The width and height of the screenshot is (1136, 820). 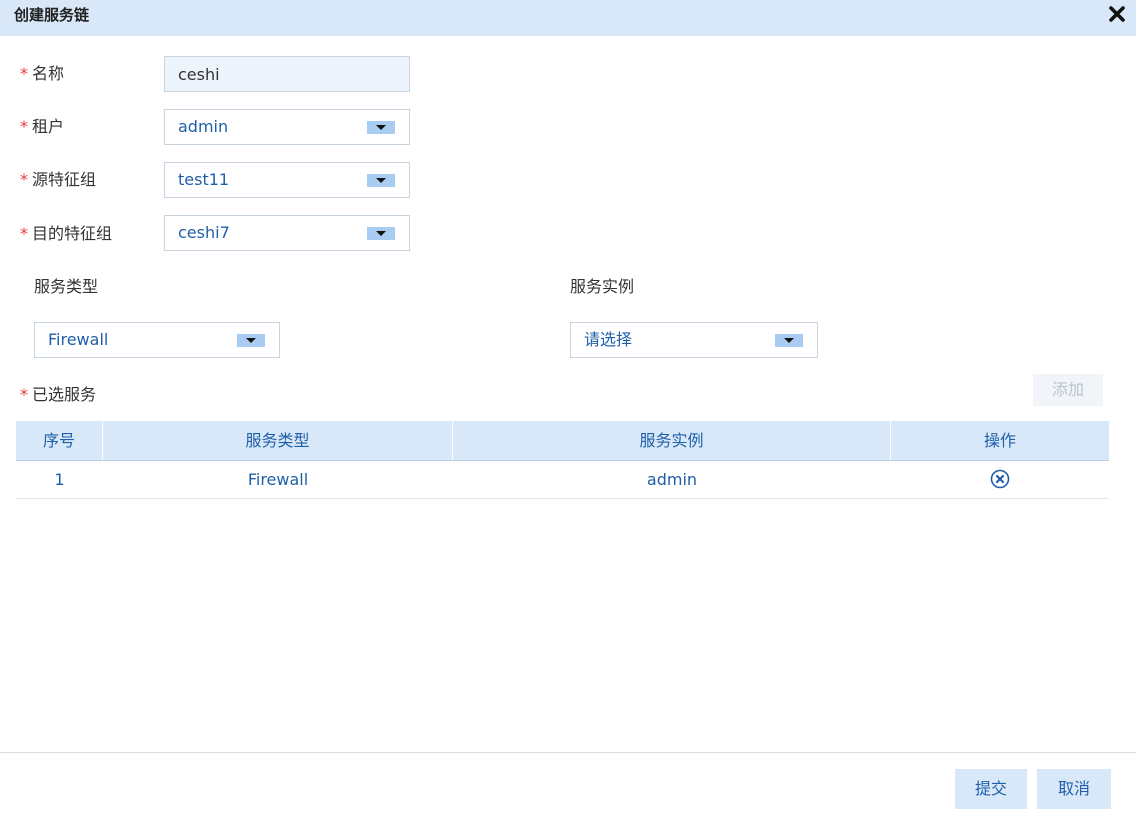 What do you see at coordinates (999, 440) in the screenshot?
I see `column-header-action: 操作` at bounding box center [999, 440].